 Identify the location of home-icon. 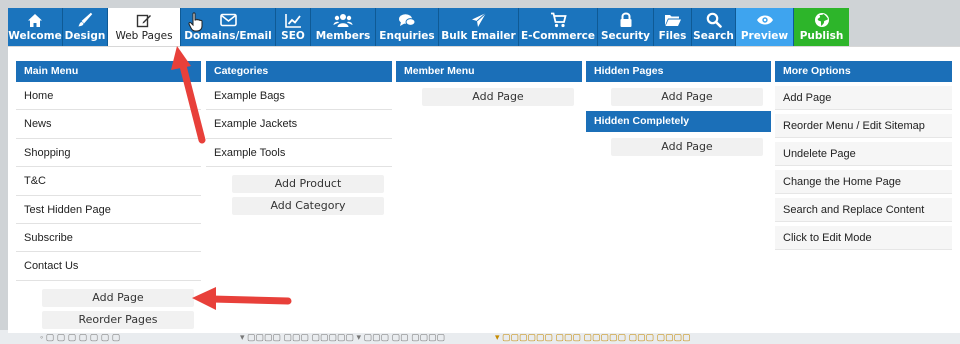
(35, 20).